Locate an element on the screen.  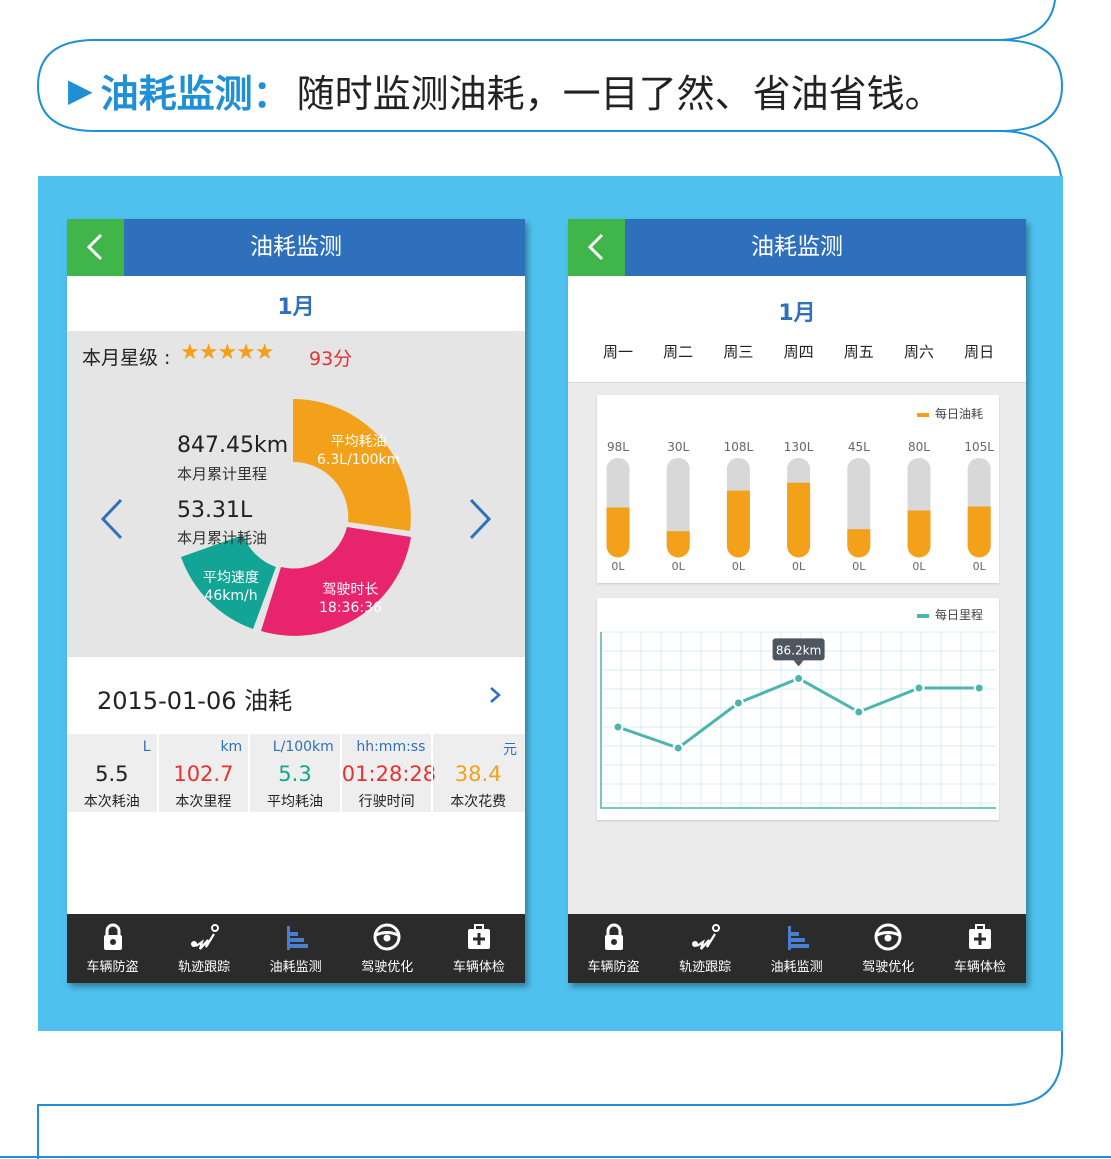
steering-wheel-icon is located at coordinates (387, 937).